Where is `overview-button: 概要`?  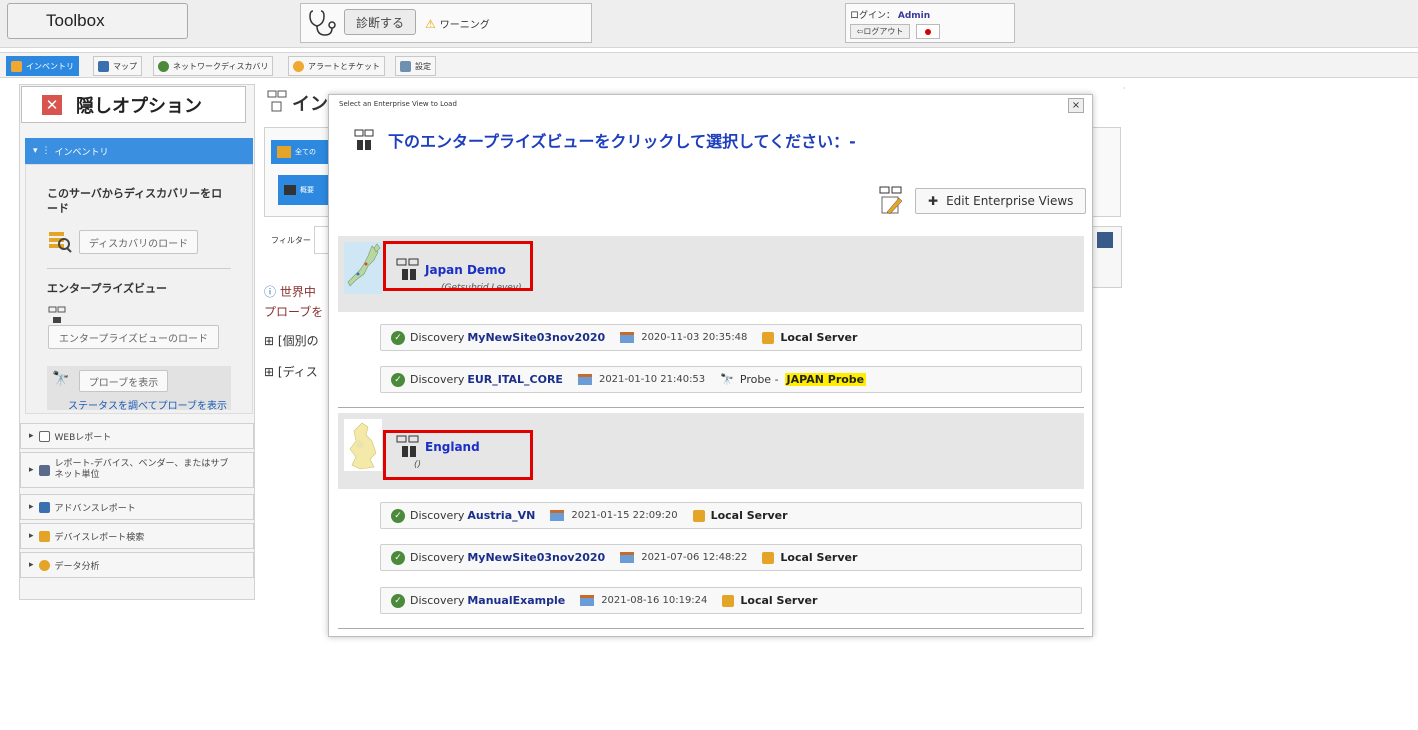
overview-button: 概要 is located at coordinates (303, 190).